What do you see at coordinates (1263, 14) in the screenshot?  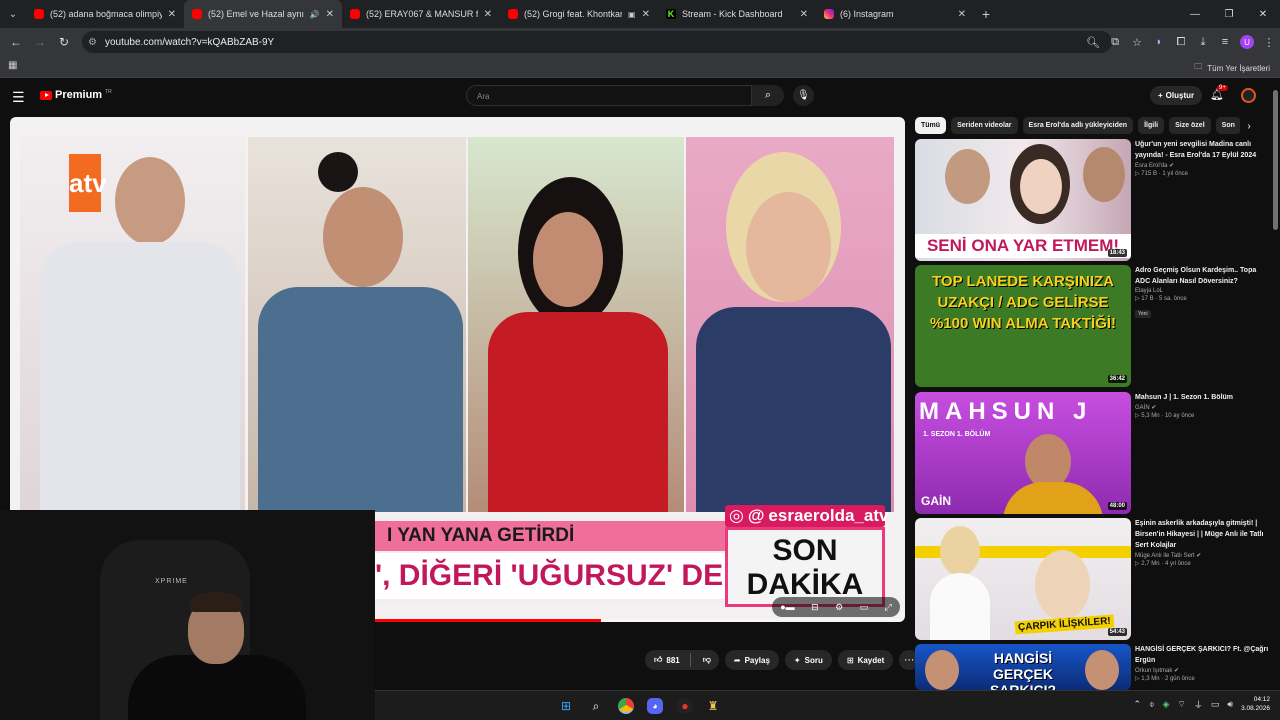 I see `close-window-icon: ✕` at bounding box center [1263, 14].